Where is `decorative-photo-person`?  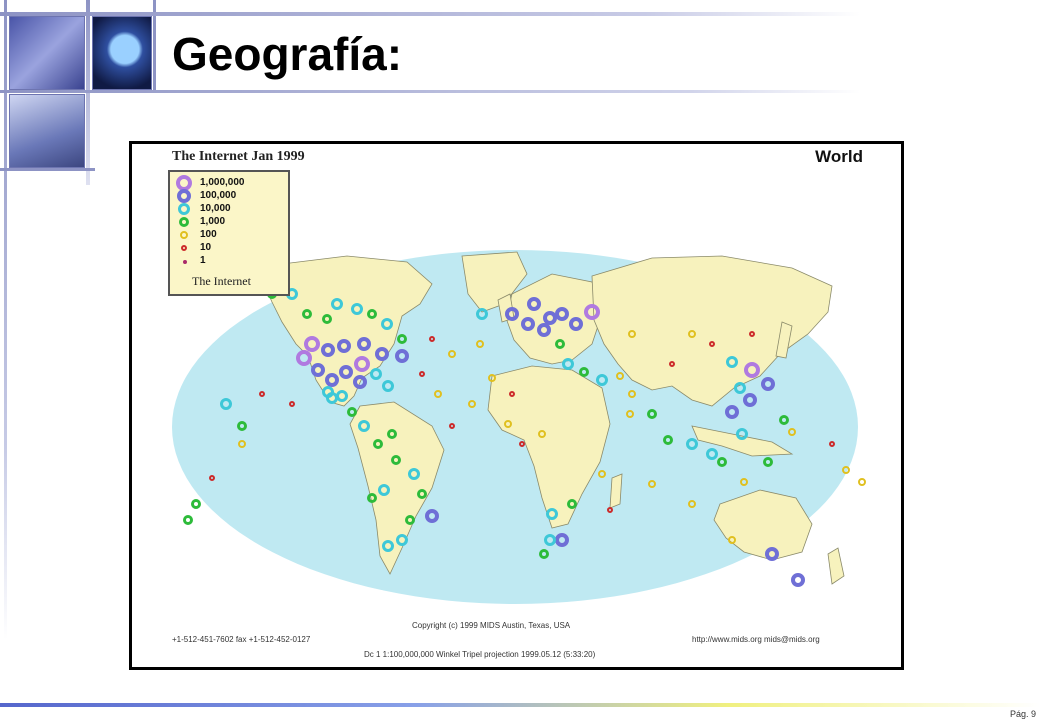
decorative-photo-person is located at coordinates (47, 131).